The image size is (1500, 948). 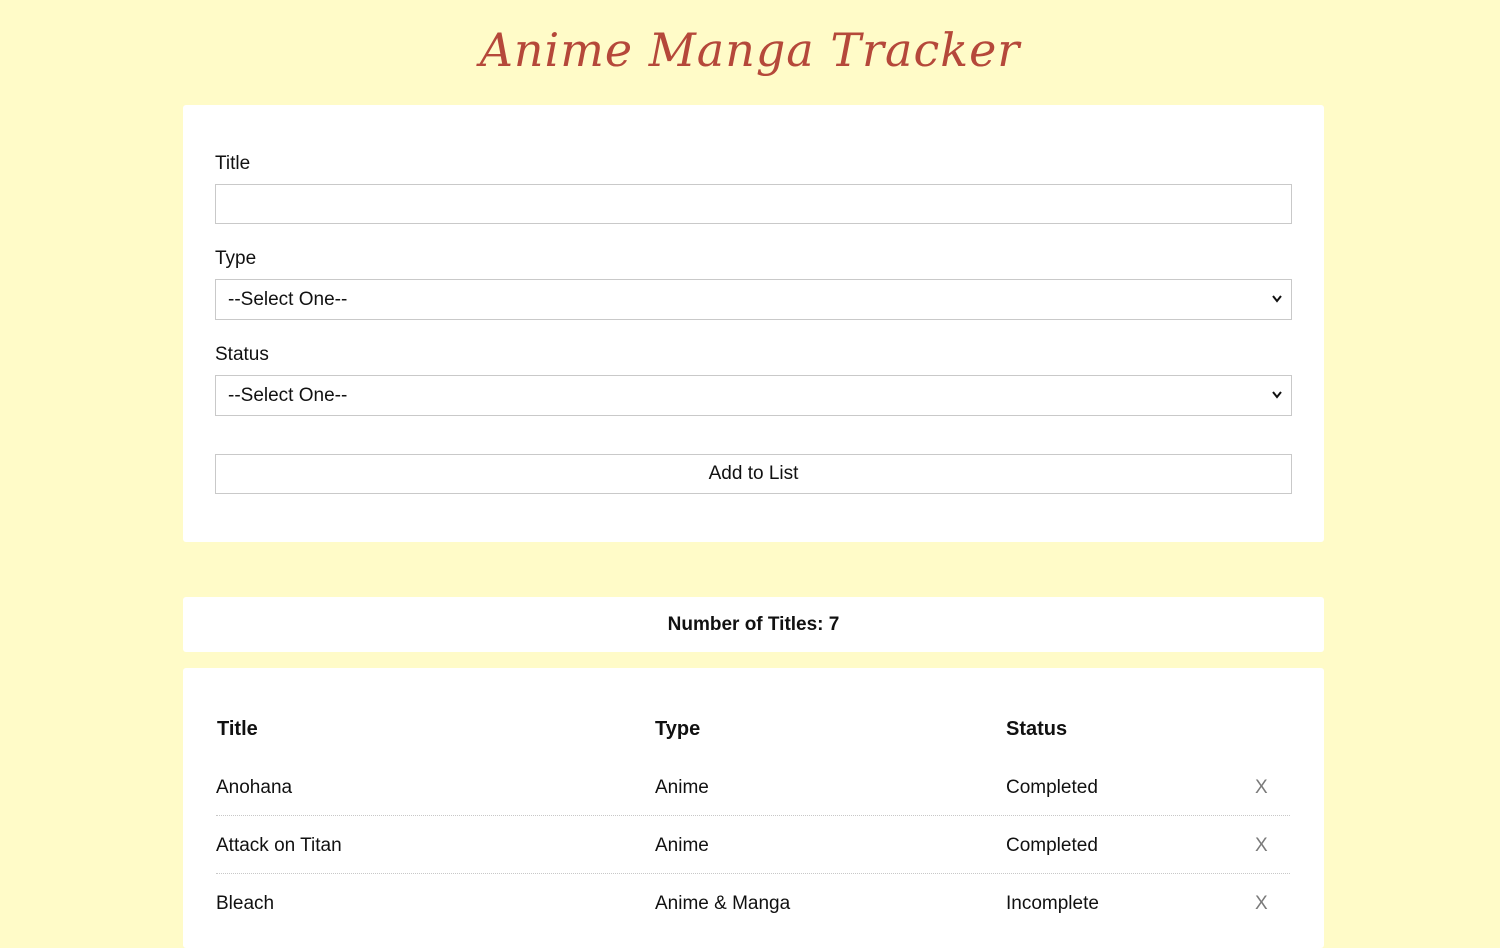 I want to click on type-select: --Select One--, so click(x=753, y=299).